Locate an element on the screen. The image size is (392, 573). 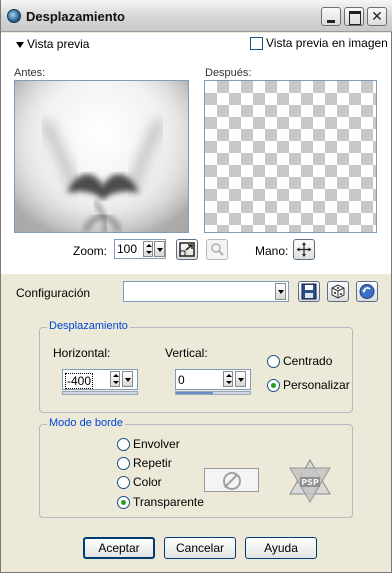
radio-wrap: Envolver is located at coordinates (148, 444).